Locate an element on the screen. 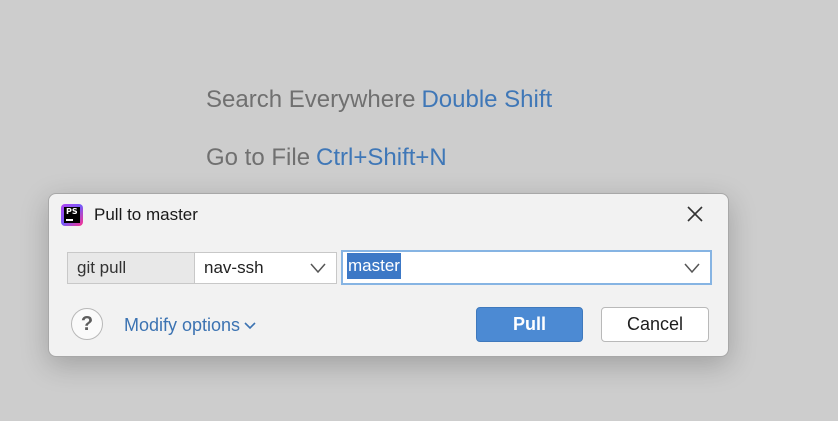 This screenshot has height=421, width=838. dialog-title: Pull to master is located at coordinates (146, 214).